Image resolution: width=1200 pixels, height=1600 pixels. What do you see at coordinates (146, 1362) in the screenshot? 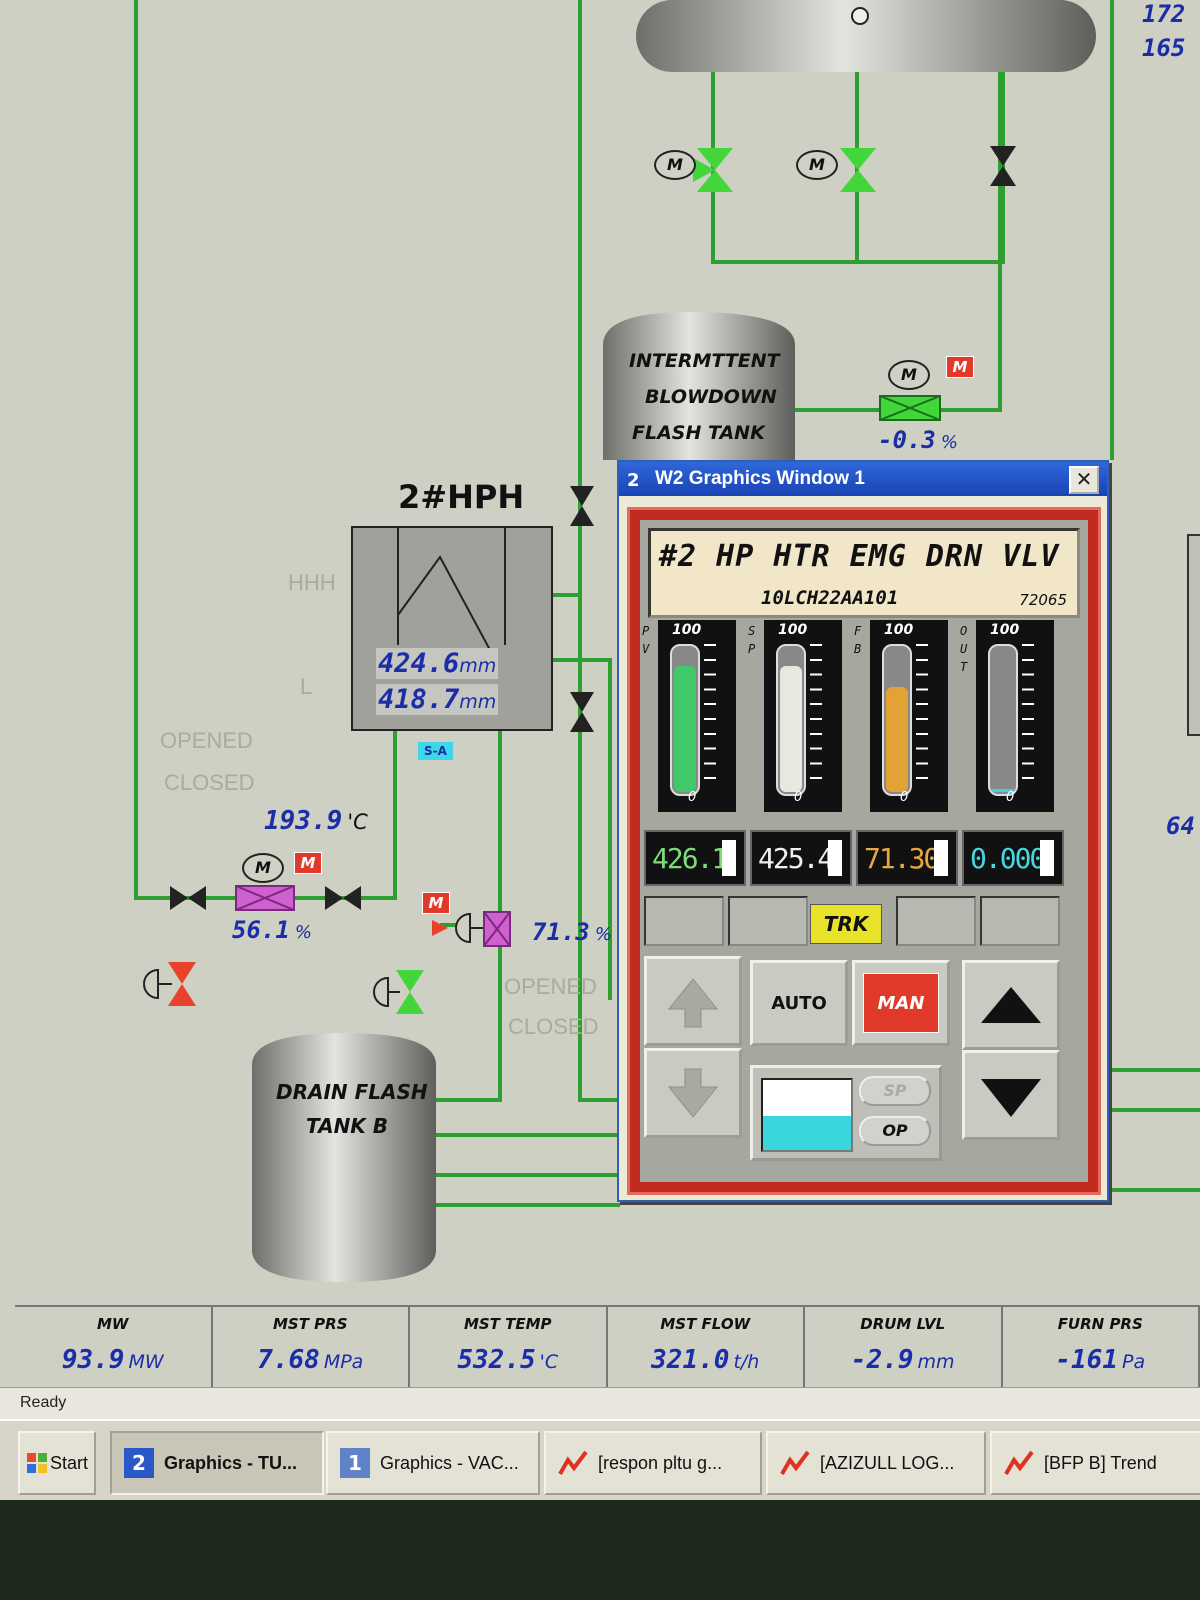
I see `stat-mw-unit: MW` at bounding box center [146, 1362].